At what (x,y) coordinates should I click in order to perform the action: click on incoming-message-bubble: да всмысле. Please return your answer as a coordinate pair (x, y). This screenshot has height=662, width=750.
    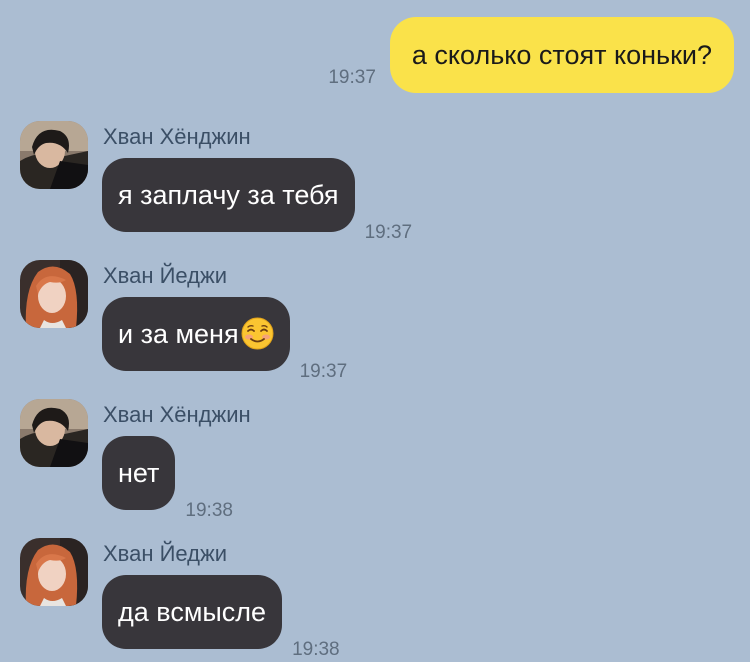
    Looking at the image, I should click on (192, 612).